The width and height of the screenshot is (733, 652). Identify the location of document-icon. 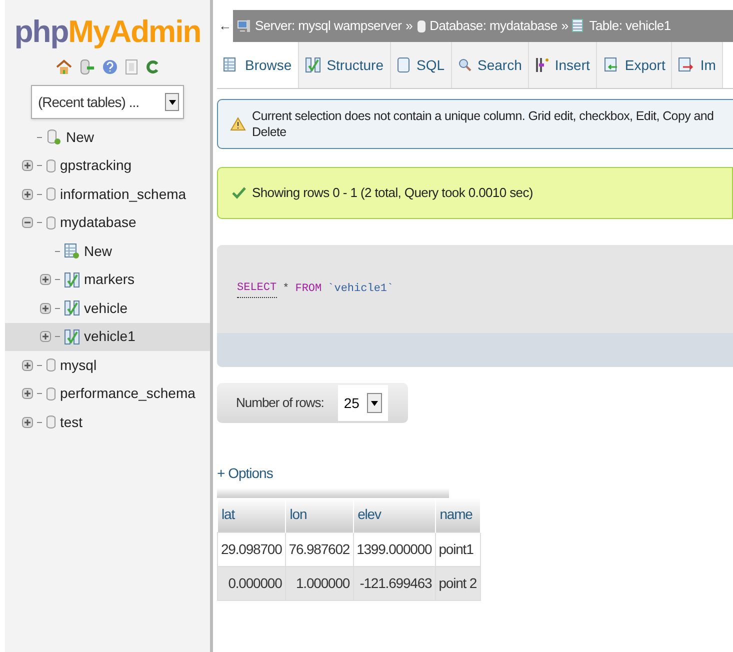
(403, 65).